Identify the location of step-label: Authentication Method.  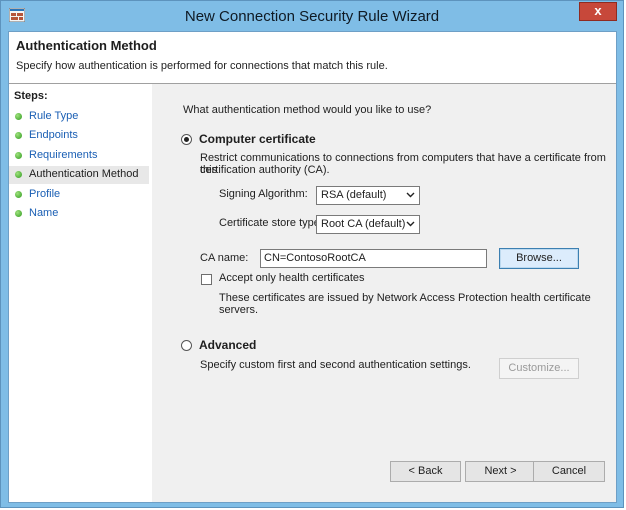
(84, 174).